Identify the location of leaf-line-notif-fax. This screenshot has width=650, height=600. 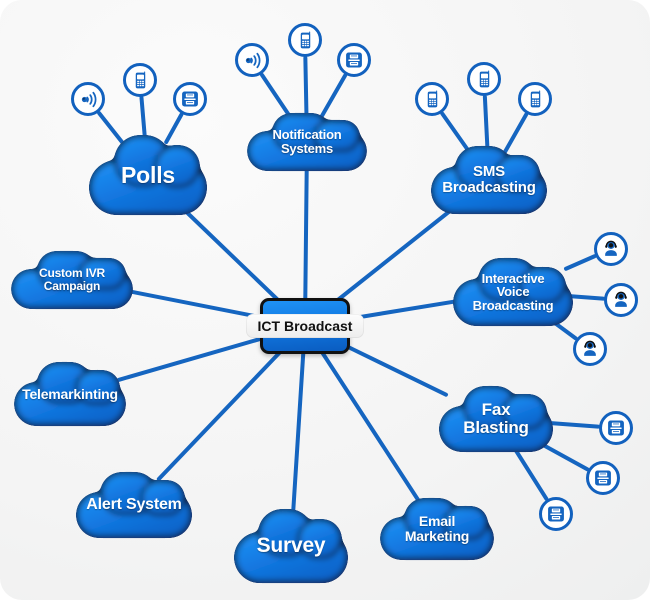
(332, 97).